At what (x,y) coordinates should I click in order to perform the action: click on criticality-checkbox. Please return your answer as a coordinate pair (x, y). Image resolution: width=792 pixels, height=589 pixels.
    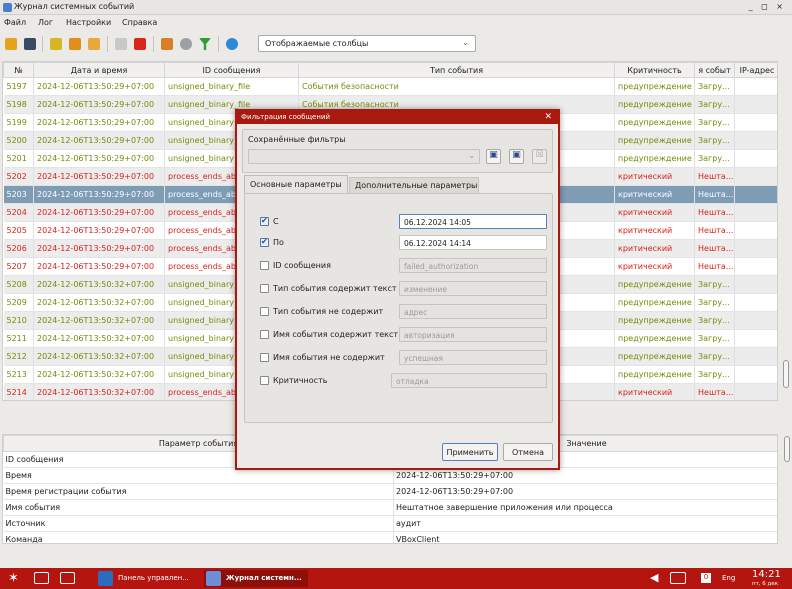
    Looking at the image, I should click on (264, 380).